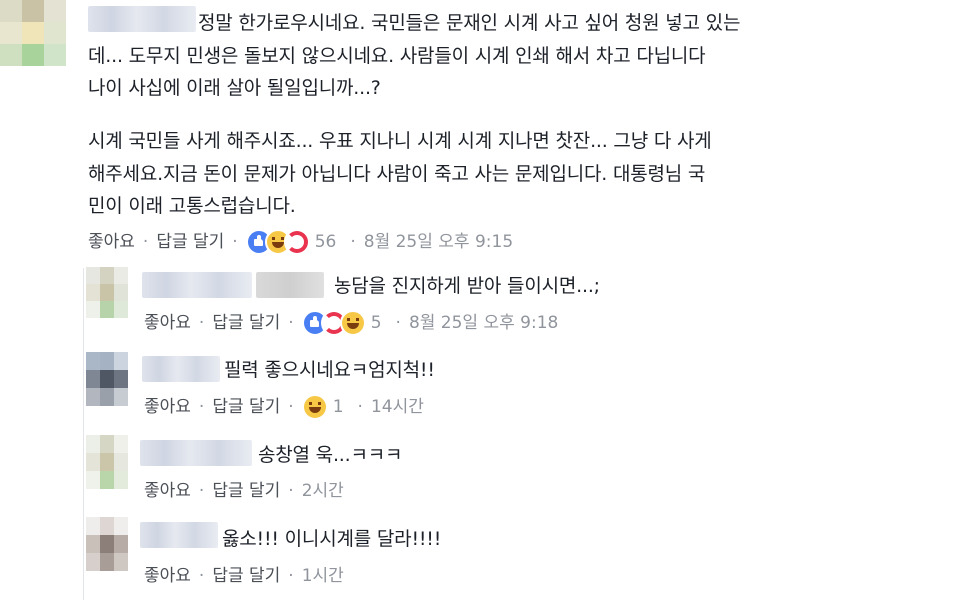 The height and width of the screenshot is (600, 957). I want to click on love-reaction-icon, so click(296, 242).